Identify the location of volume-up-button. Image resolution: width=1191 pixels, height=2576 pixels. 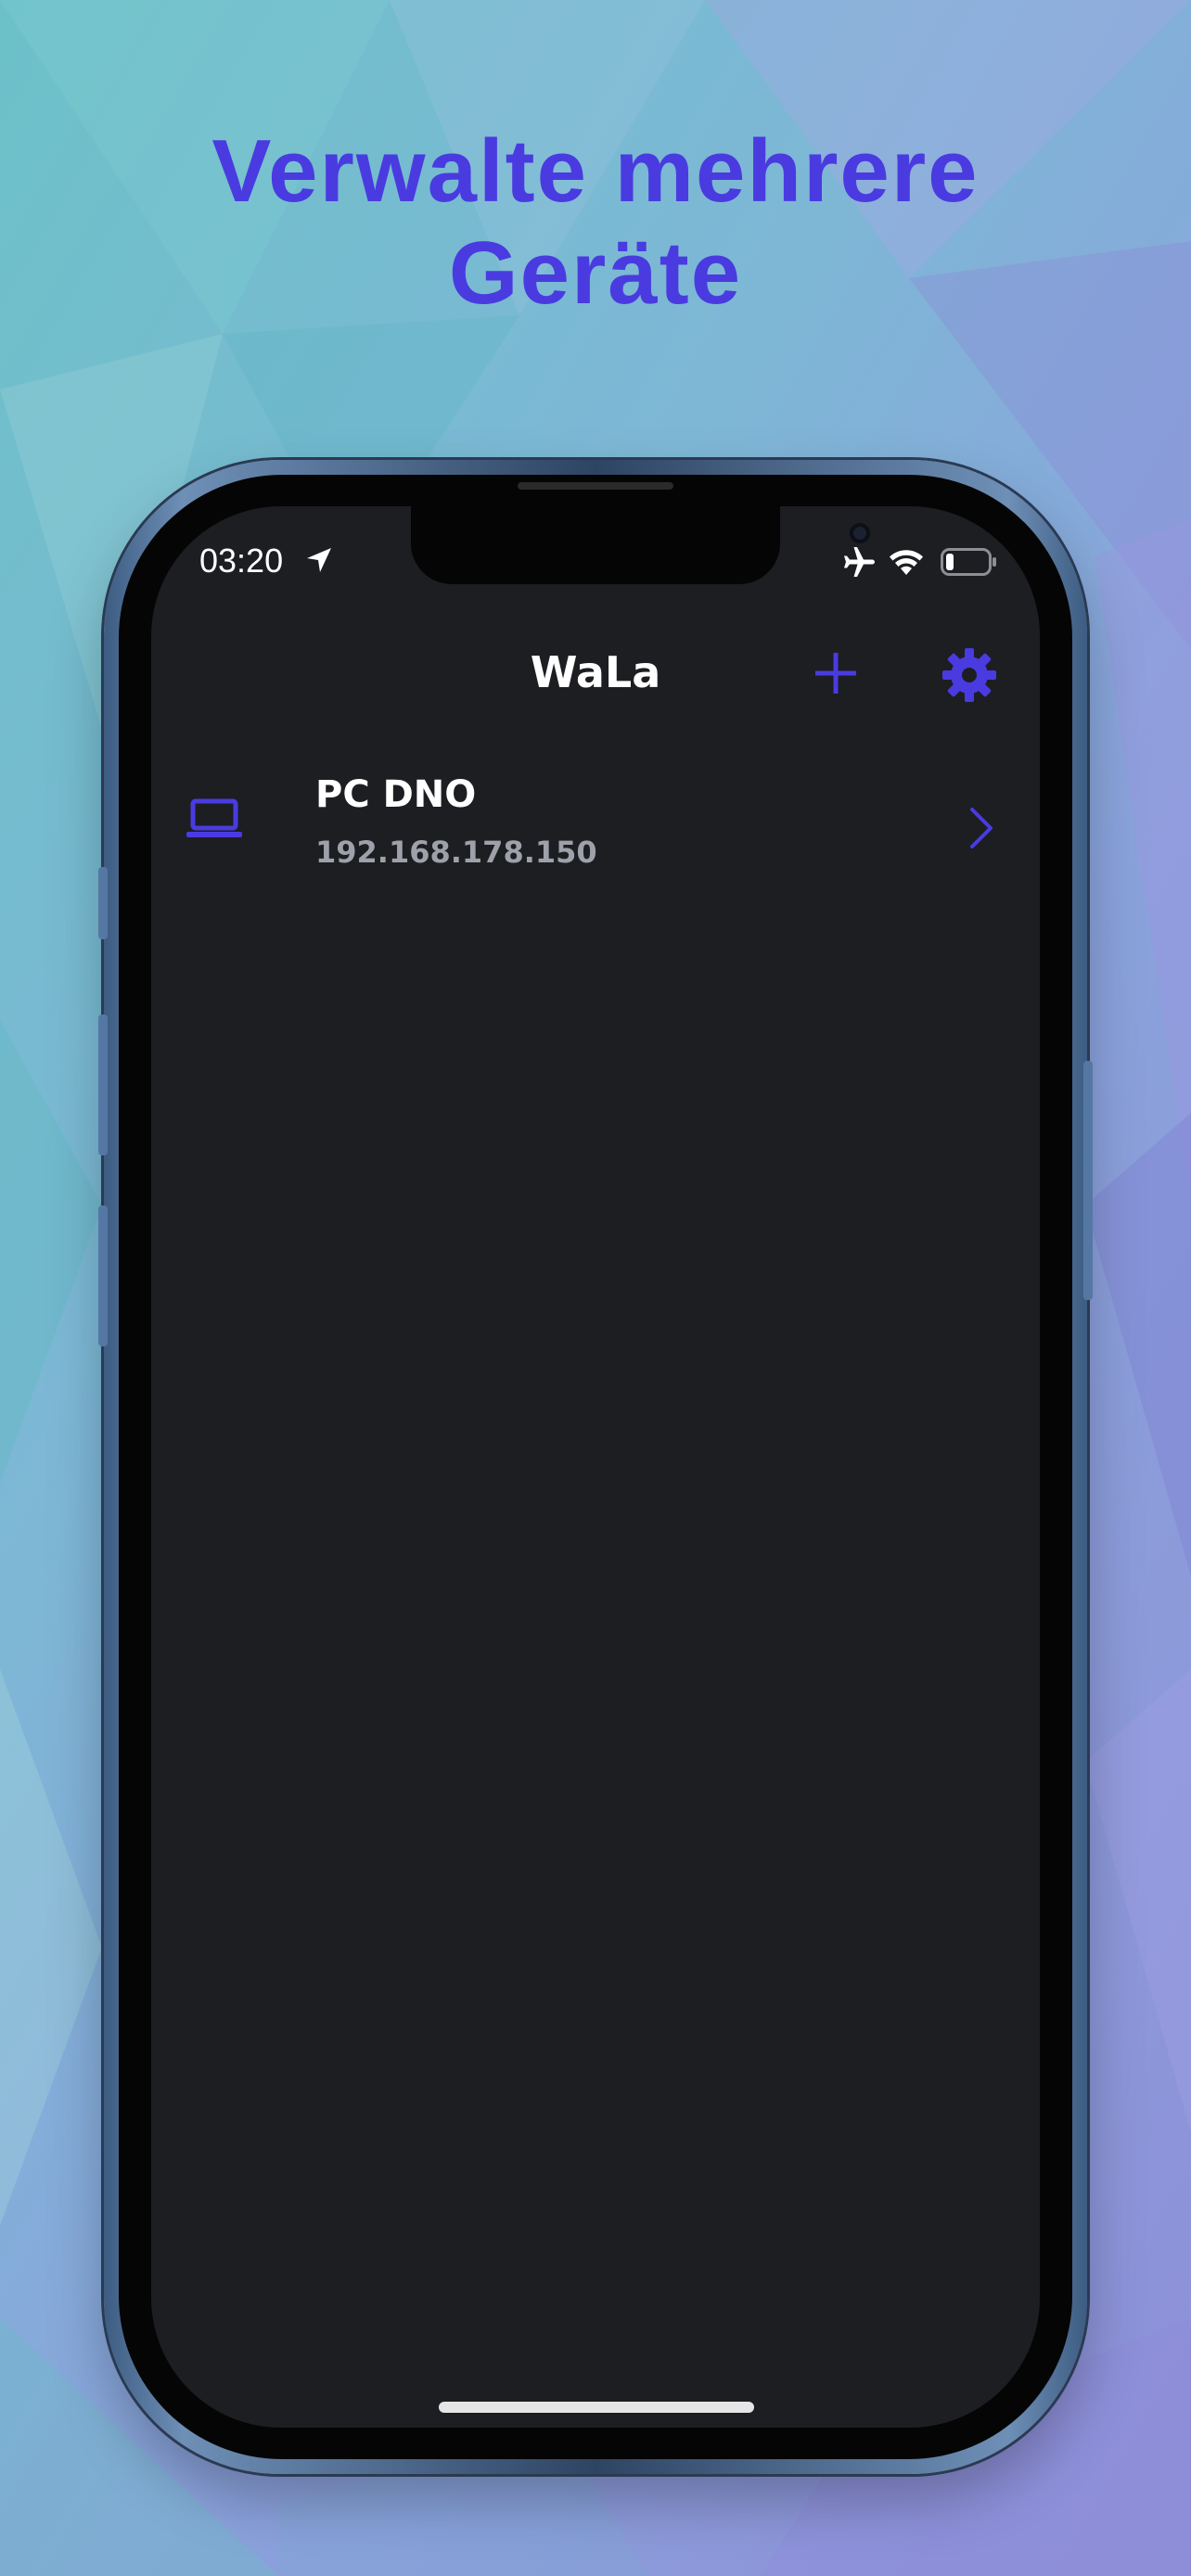
(103, 1084).